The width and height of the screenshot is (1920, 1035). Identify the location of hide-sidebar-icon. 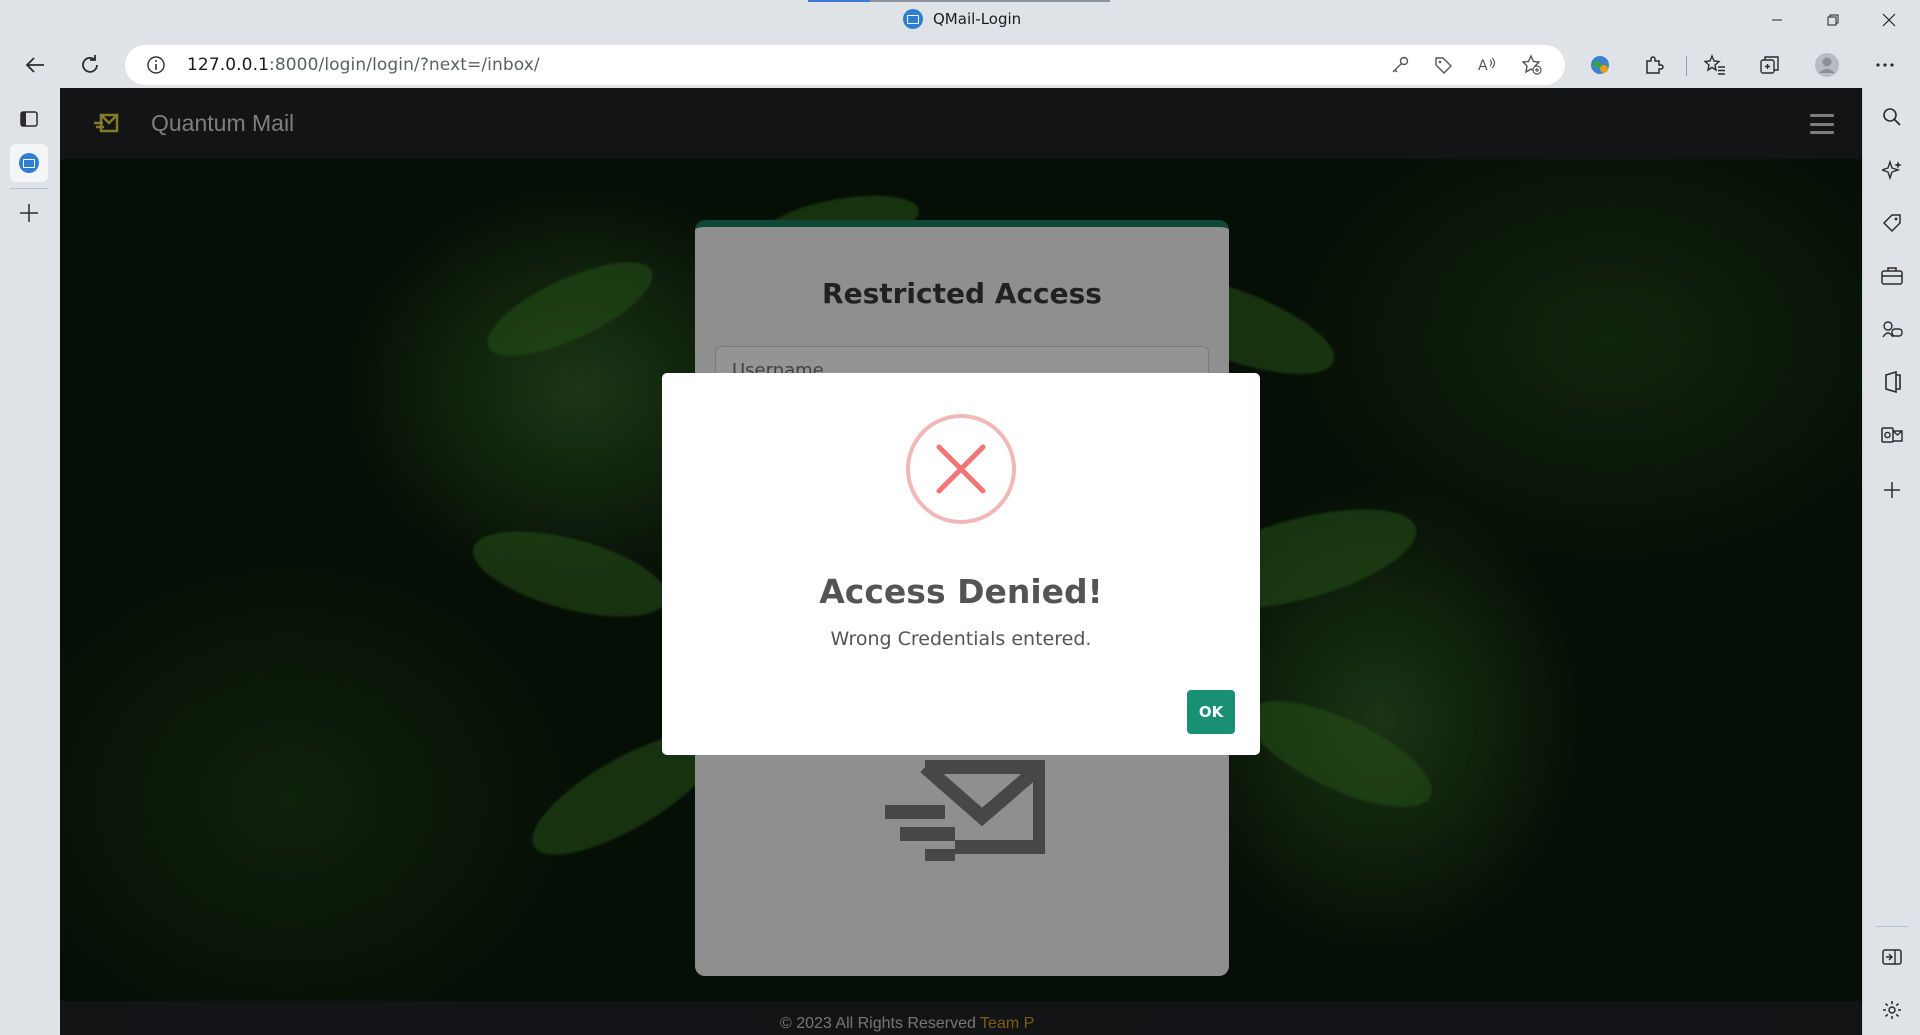
(1892, 957).